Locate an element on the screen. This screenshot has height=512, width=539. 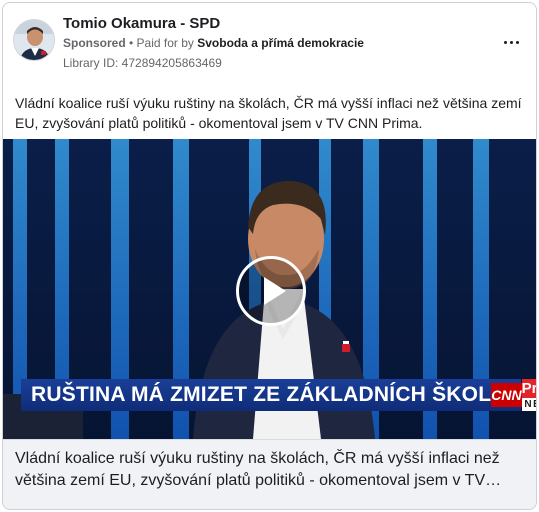
cnn-logo: CNN is located at coordinates (506, 395).